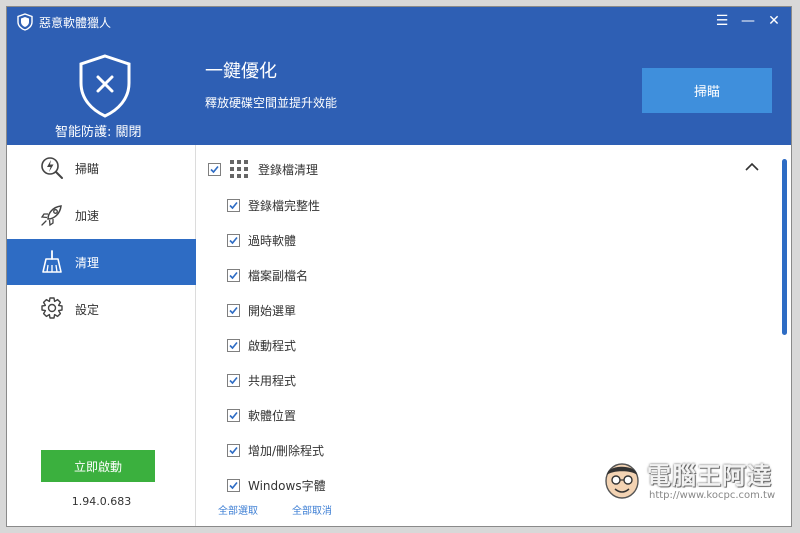  I want to click on deselect-all-link: 全部取消, so click(312, 509).